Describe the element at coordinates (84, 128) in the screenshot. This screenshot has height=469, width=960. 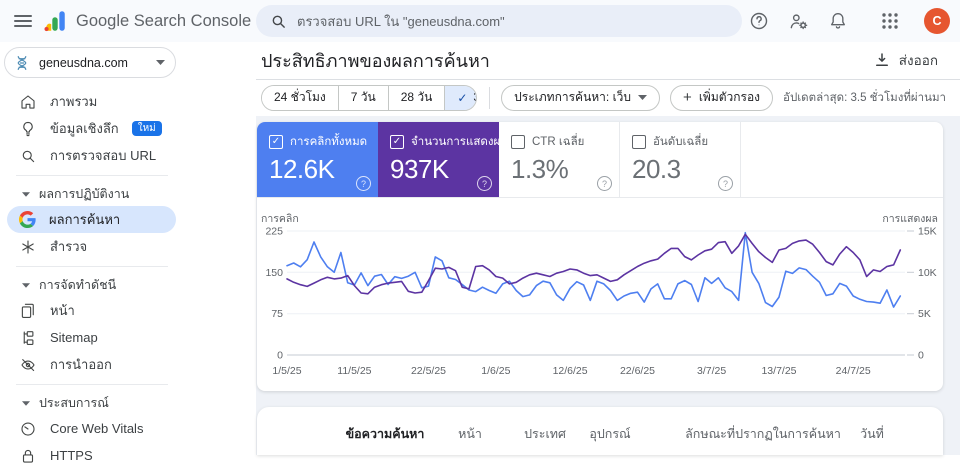
I see `sidebar-item-label: ข้อมูลเชิงลึก` at that location.